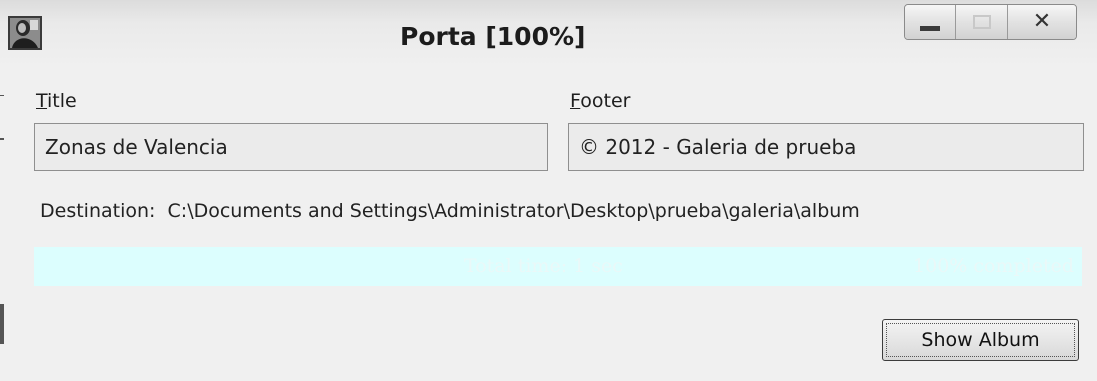 This screenshot has height=381, width=1097. Describe the element at coordinates (931, 22) in the screenshot. I see `minimize-button` at that location.